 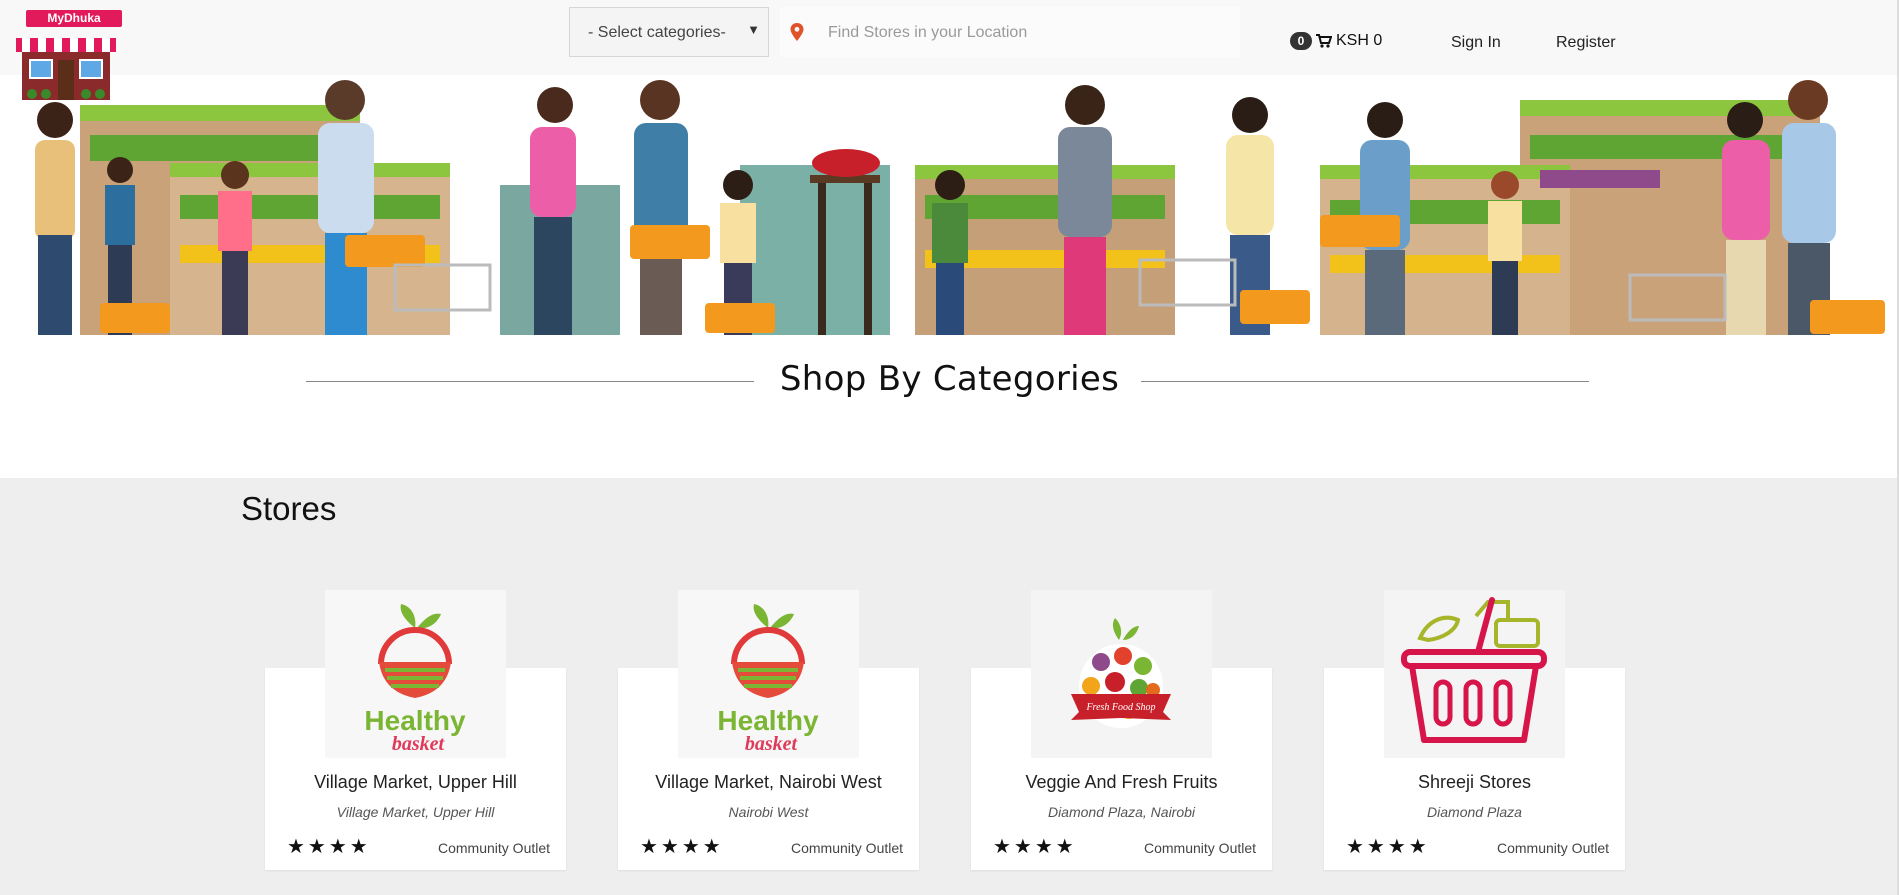 I want to click on stores-heading: Stores, so click(x=289, y=508).